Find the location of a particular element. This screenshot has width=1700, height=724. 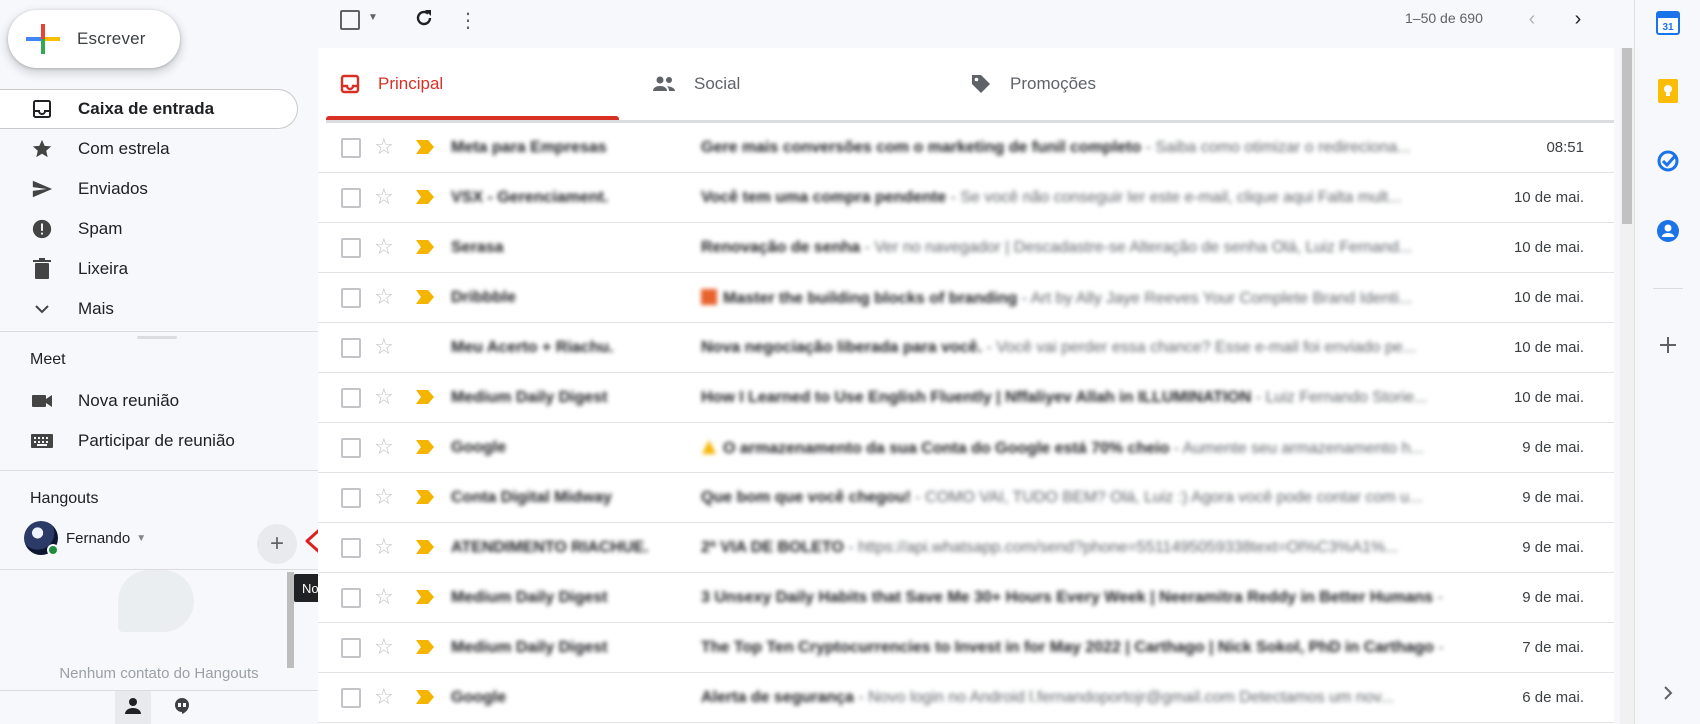

nav-item-trash: Lixeira is located at coordinates (149, 269).